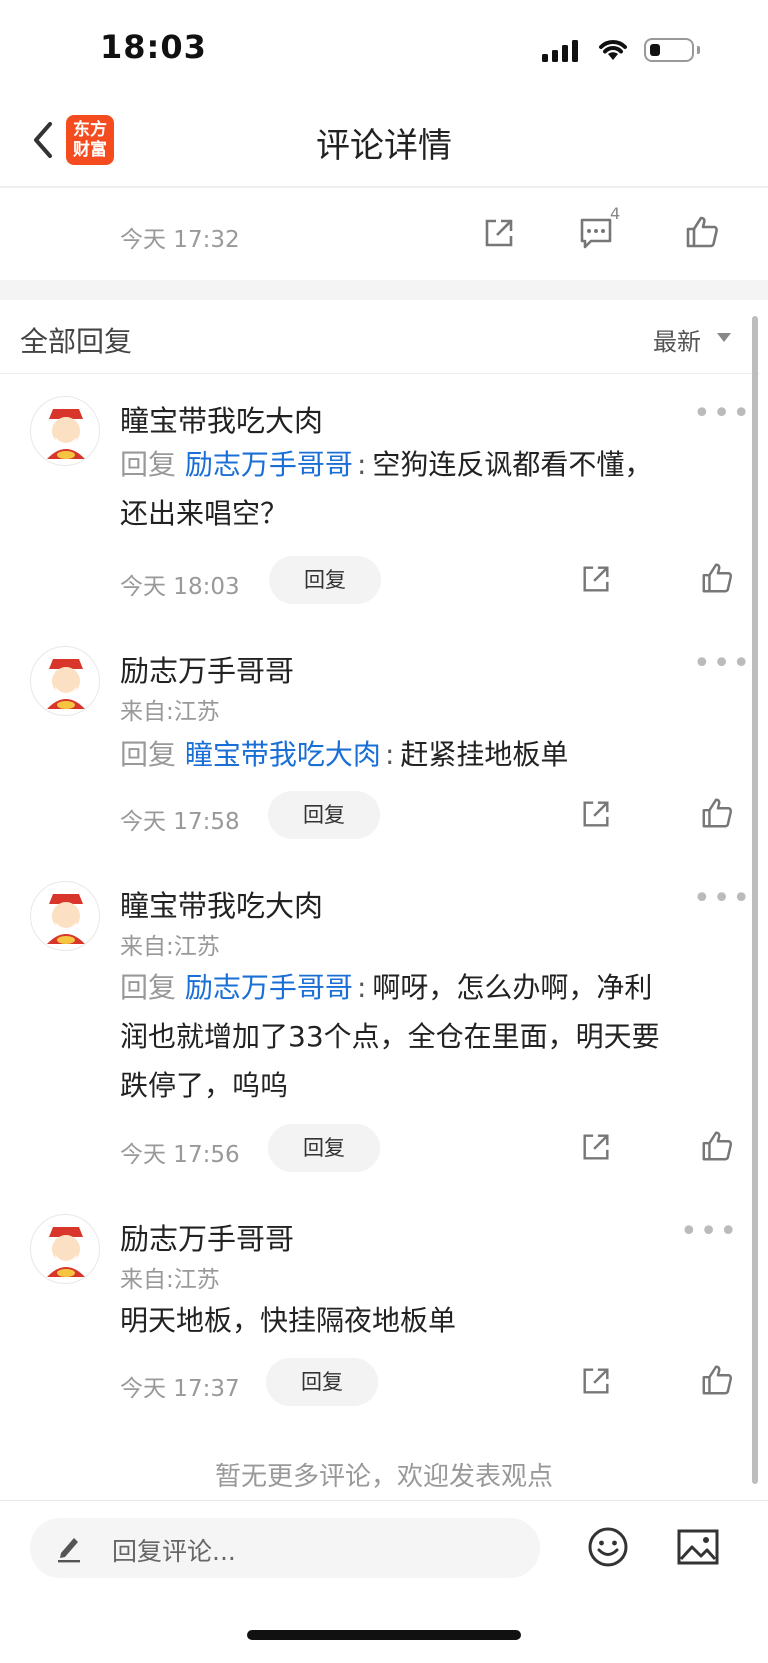 This screenshot has width=768, height=1663. I want to click on home-indicator, so click(384, 1635).